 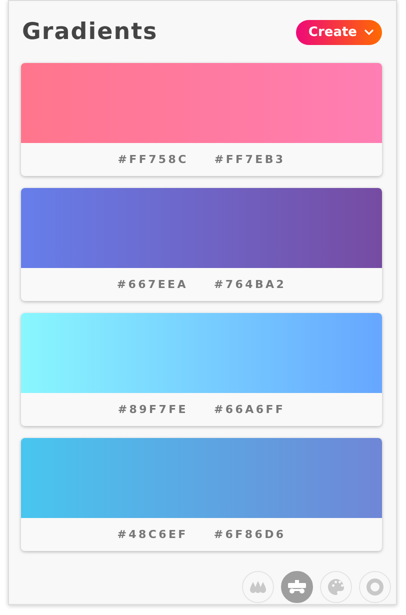 I want to click on ring-icon, so click(x=375, y=587).